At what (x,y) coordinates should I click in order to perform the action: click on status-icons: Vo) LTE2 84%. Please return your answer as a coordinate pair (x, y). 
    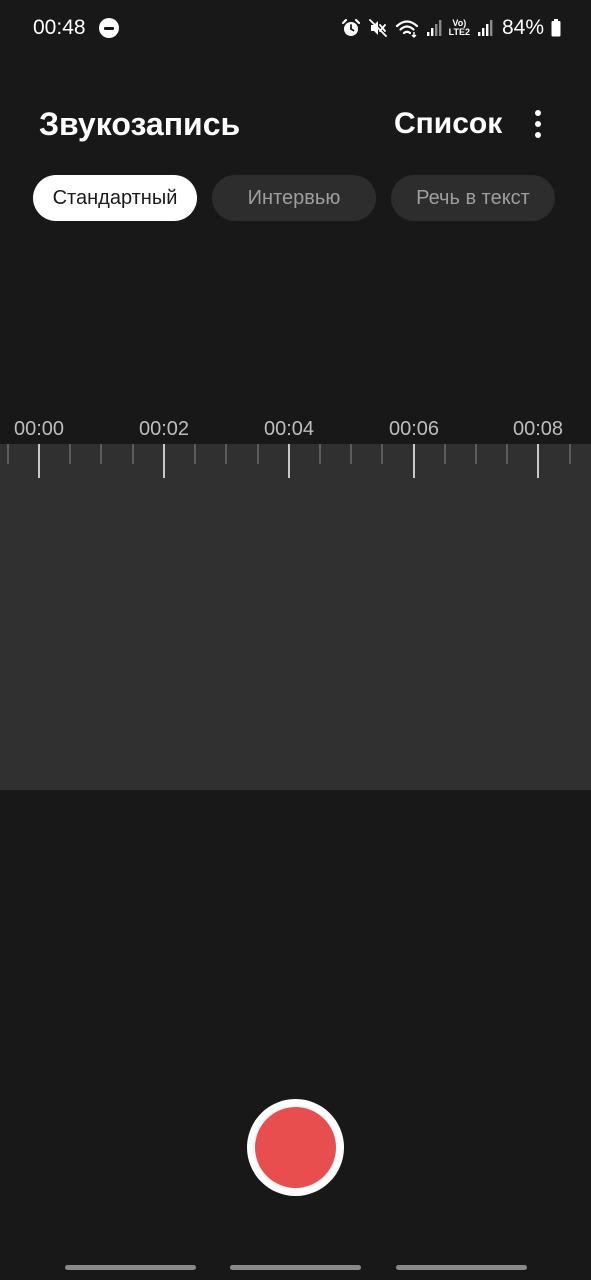
    Looking at the image, I should click on (451, 28).